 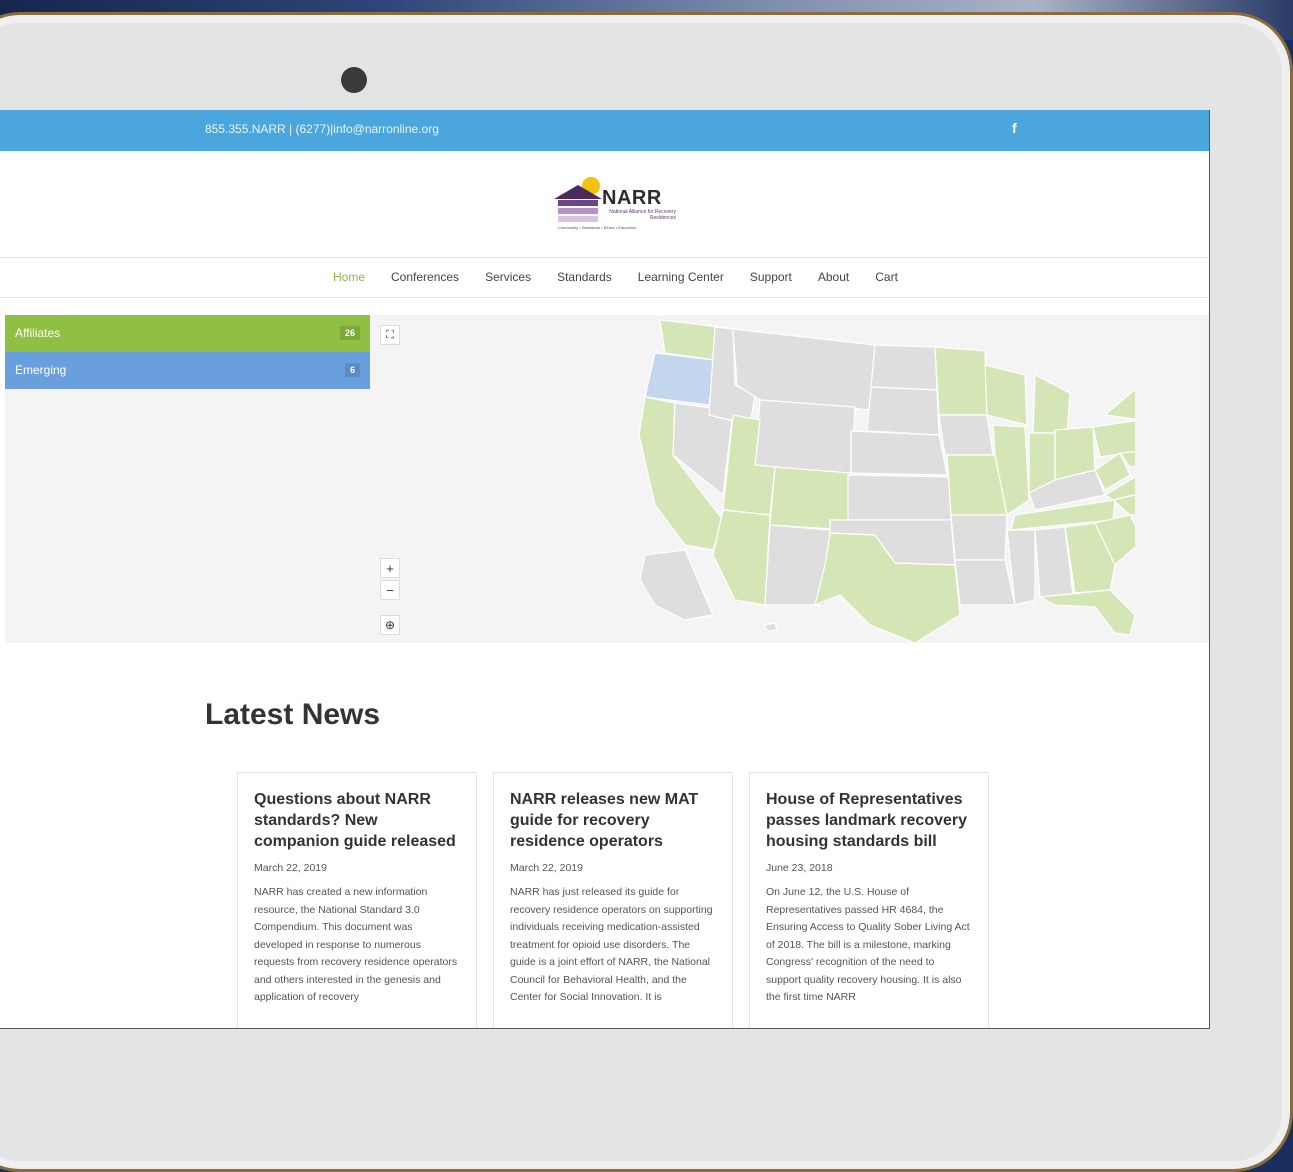 I want to click on state-michigan, so click(x=1051, y=404).